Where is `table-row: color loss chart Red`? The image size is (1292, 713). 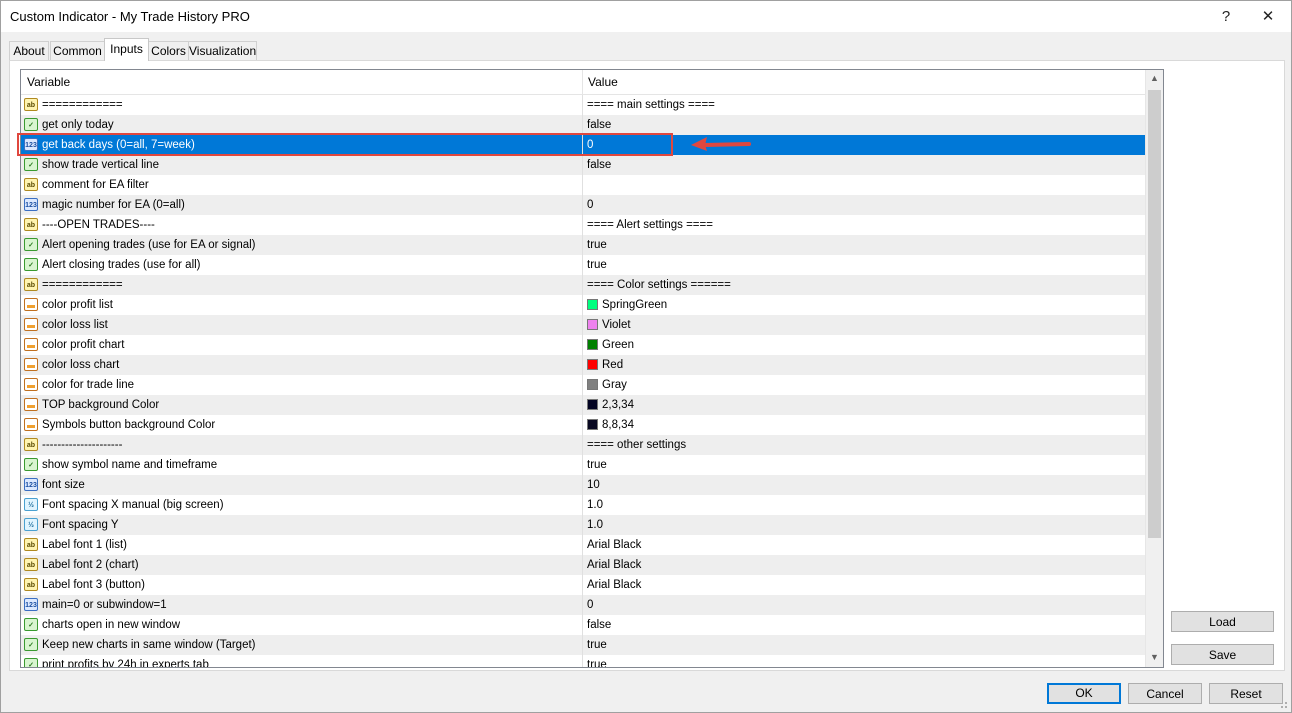 table-row: color loss chart Red is located at coordinates (583, 365).